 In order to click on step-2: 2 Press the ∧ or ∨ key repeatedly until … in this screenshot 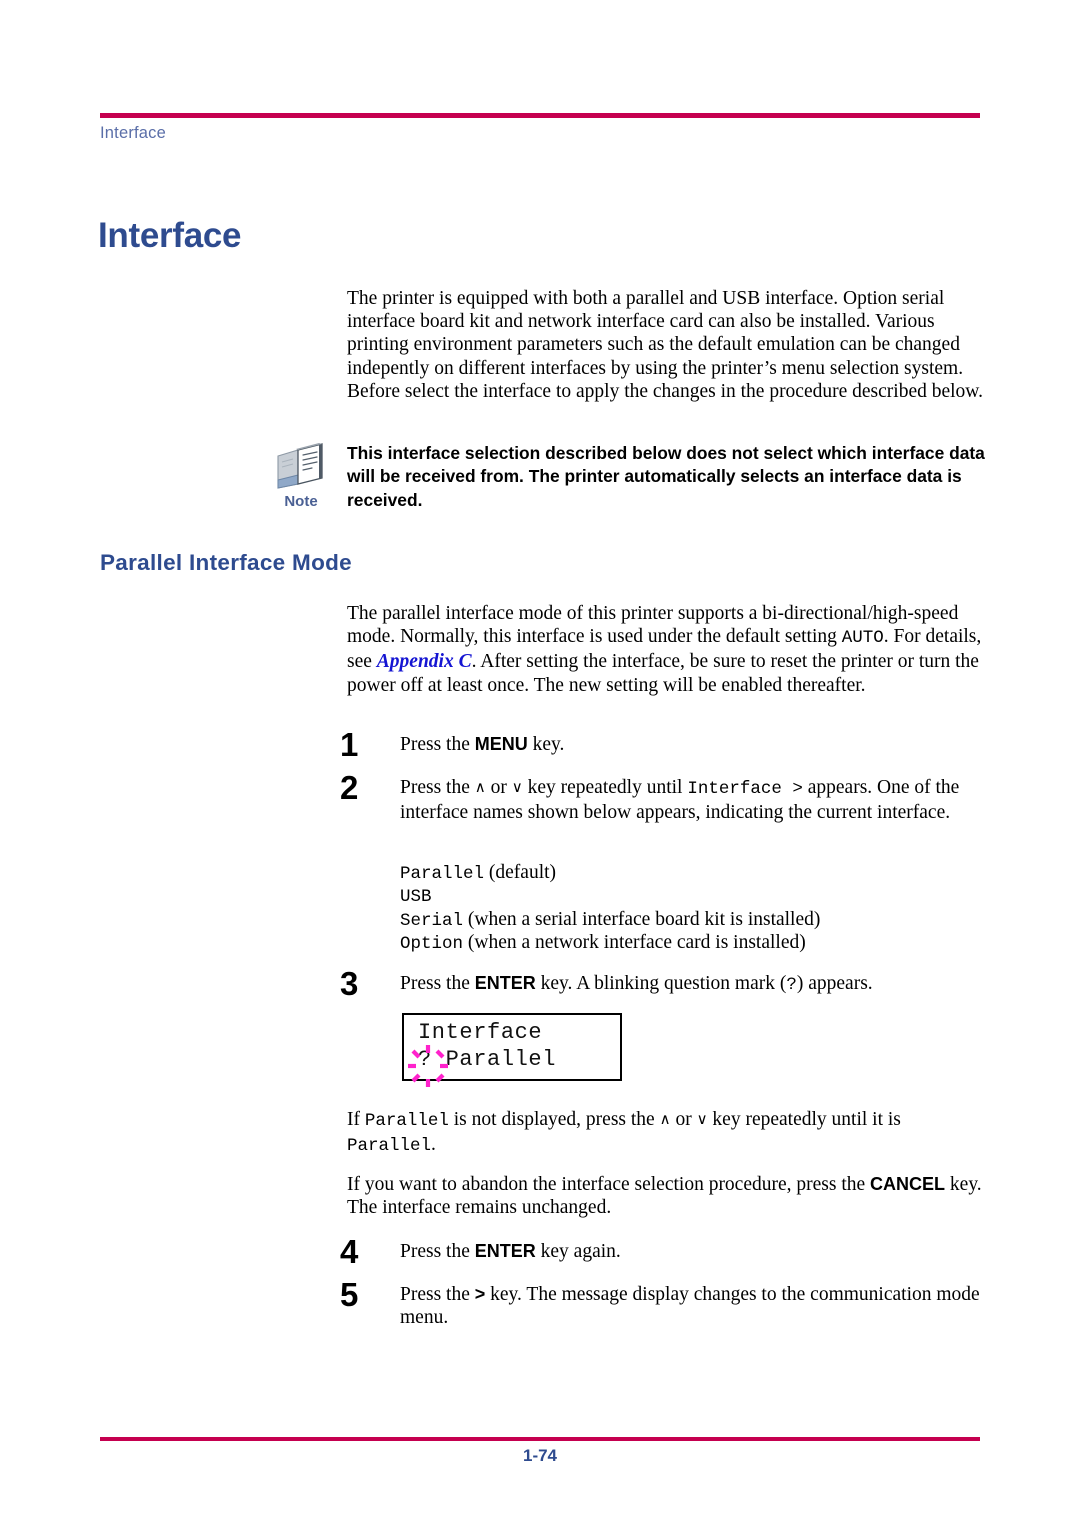, I will do `click(664, 797)`.